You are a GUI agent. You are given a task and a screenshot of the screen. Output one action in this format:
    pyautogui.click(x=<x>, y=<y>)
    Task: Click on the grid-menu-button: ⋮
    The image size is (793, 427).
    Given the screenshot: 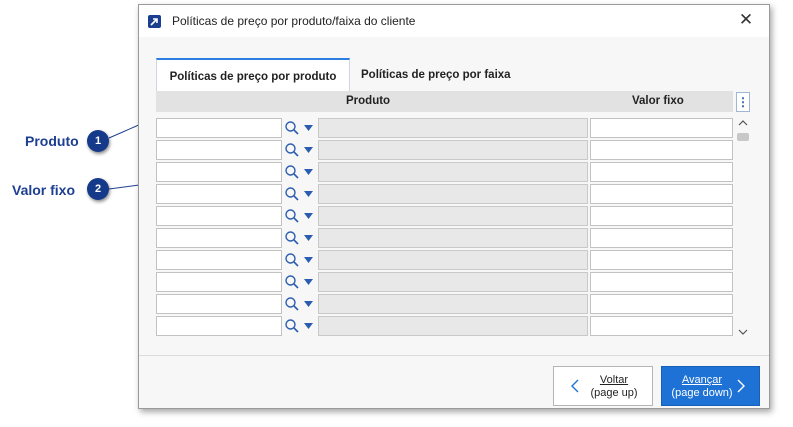 What is the action you would take?
    pyautogui.click(x=743, y=102)
    